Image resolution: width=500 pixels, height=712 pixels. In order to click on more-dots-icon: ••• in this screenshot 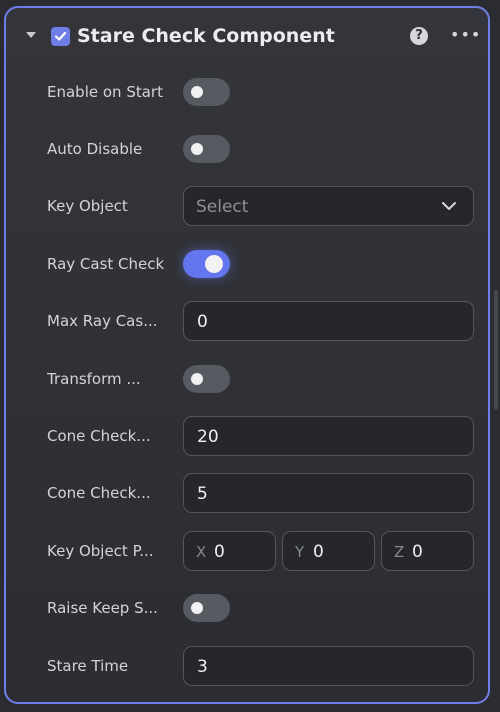, I will do `click(465, 36)`.